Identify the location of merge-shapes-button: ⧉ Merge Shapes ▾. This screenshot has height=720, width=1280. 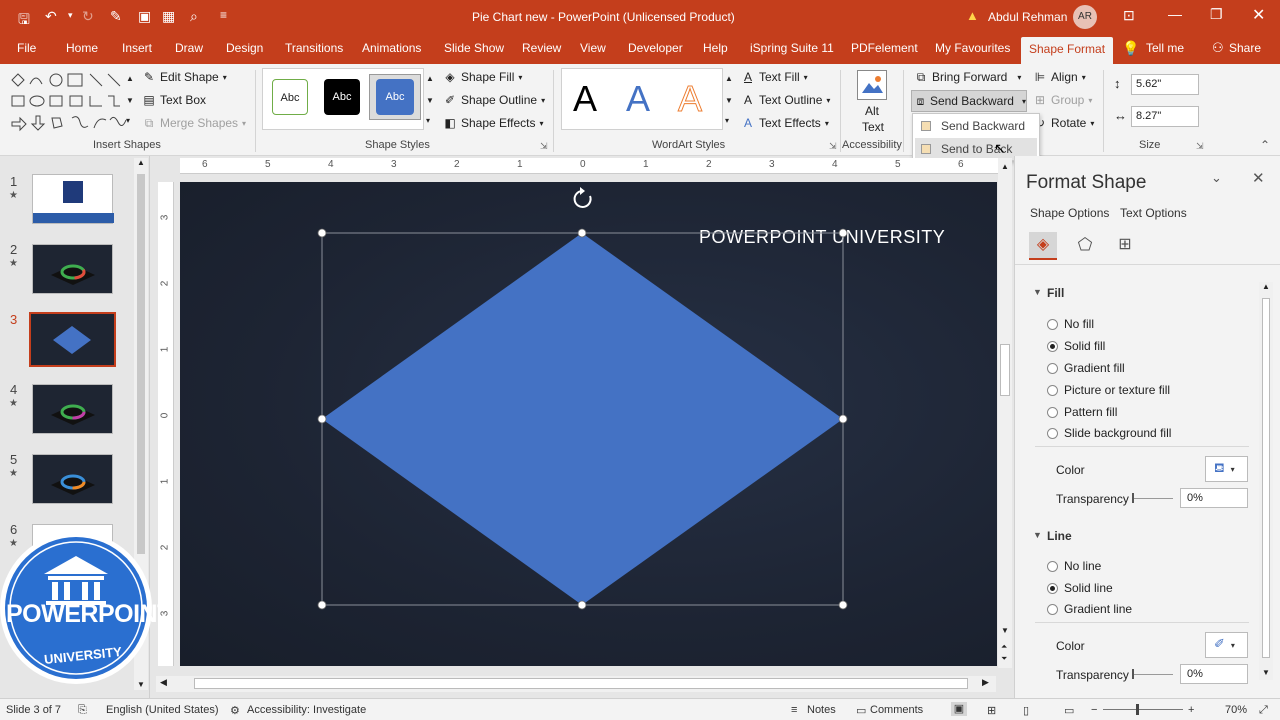
(194, 123).